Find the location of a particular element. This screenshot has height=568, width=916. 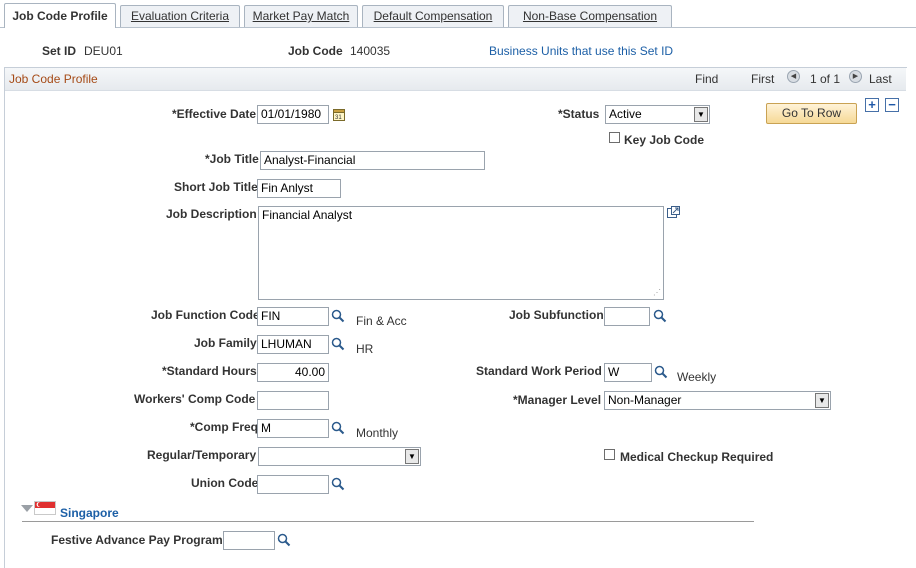

workers-comp-code-input is located at coordinates (293, 400).